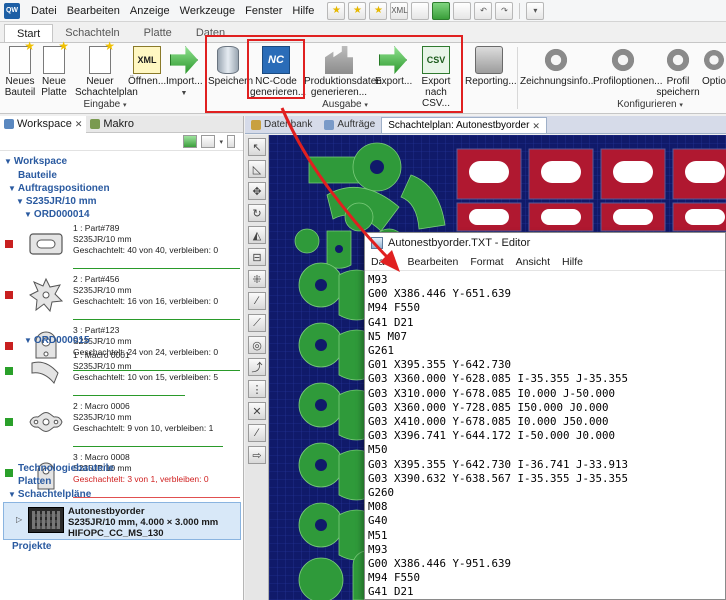  What do you see at coordinates (714, 66) in the screenshot?
I see `options-button: Option` at bounding box center [714, 66].